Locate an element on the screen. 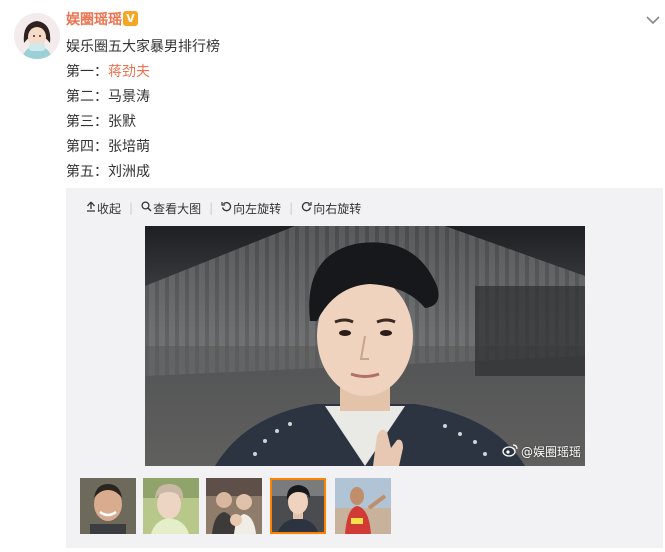 This screenshot has width=665, height=552. magnifier-icon is located at coordinates (146, 208).